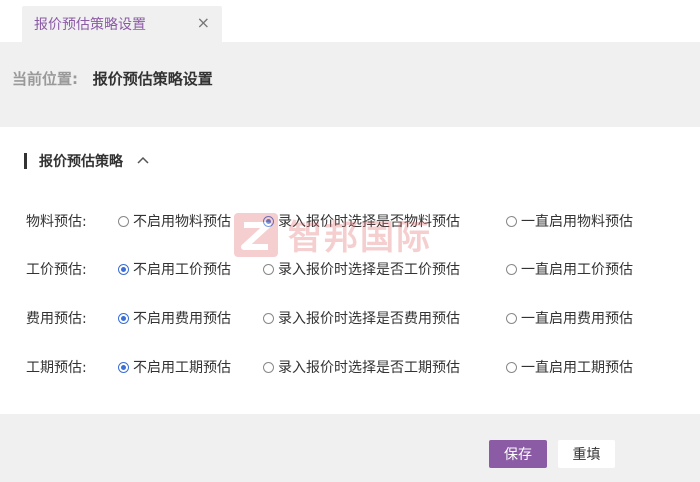  I want to click on radio-label: 不启用费用预估, so click(182, 319).